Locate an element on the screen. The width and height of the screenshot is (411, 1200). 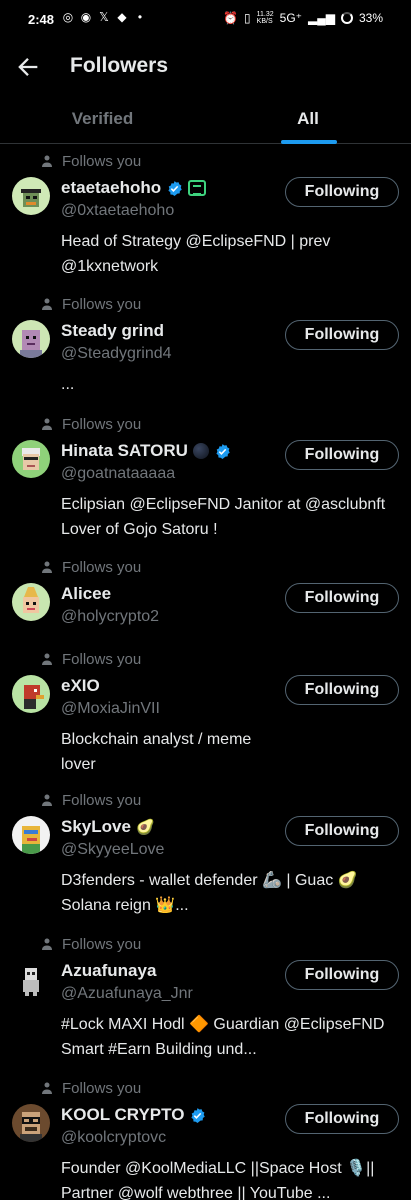
follower-handle: @SkyyeeLove is located at coordinates (113, 849).